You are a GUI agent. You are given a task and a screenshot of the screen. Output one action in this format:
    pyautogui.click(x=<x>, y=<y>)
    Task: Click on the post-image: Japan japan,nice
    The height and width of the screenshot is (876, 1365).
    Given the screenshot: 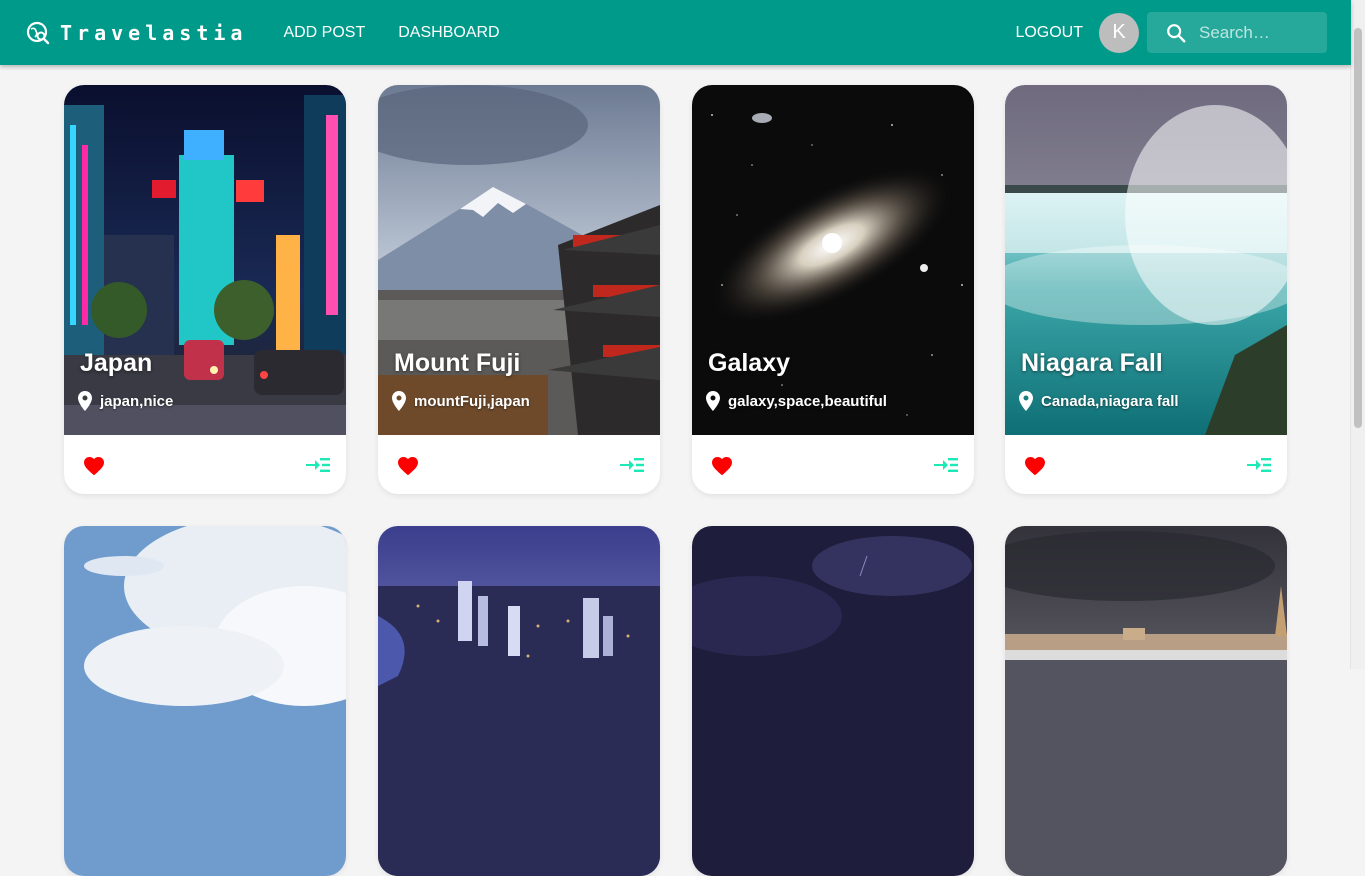 What is the action you would take?
    pyautogui.click(x=205, y=260)
    